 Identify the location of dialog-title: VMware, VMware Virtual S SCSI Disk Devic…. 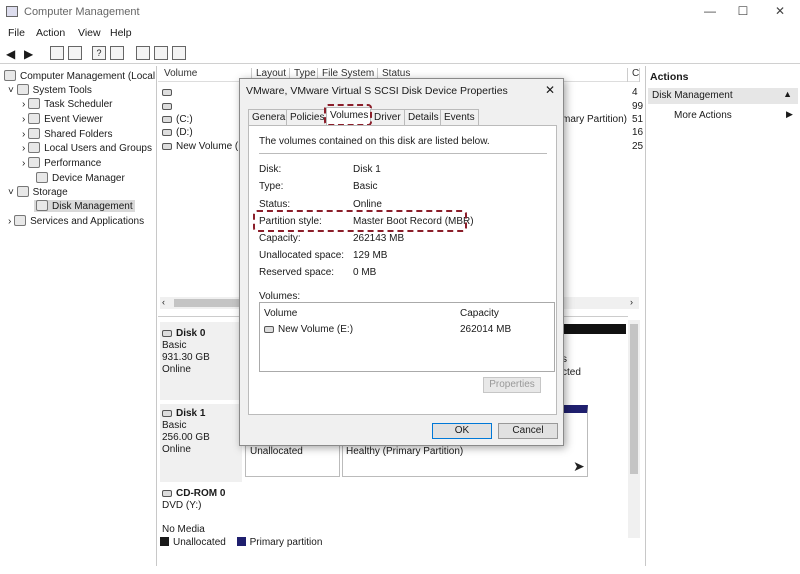
(377, 91).